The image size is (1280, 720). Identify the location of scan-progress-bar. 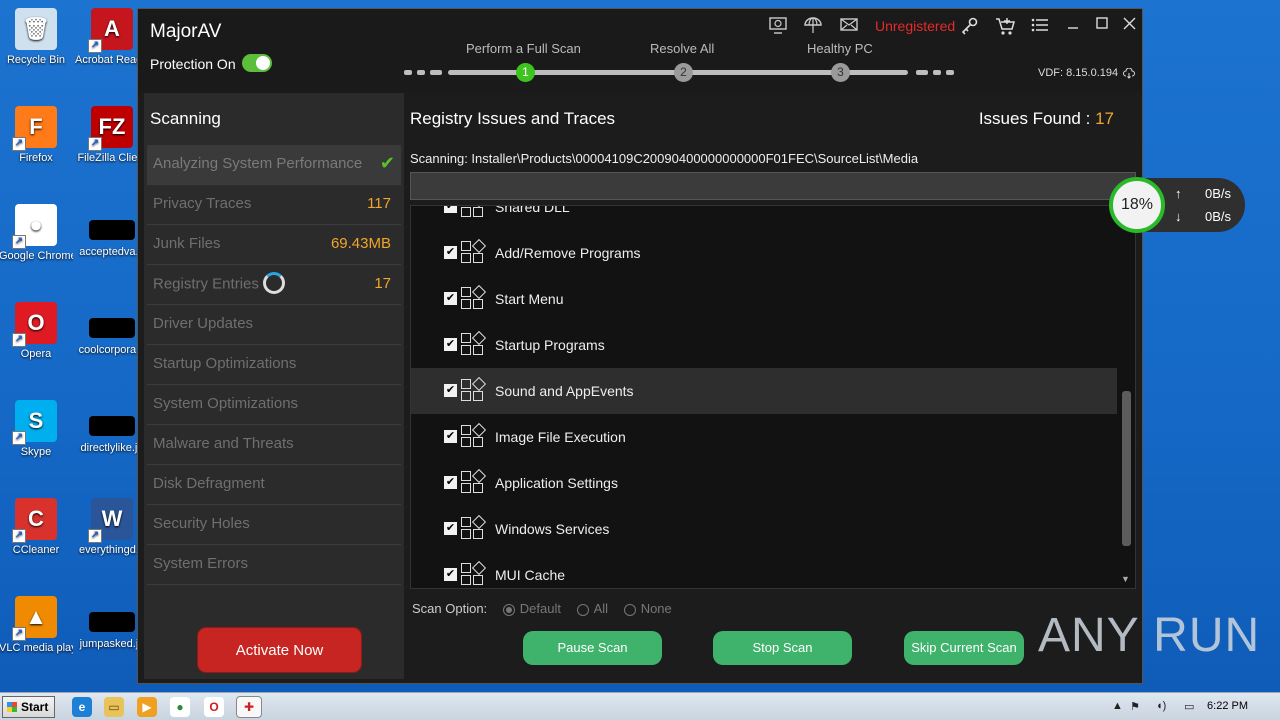
(773, 186).